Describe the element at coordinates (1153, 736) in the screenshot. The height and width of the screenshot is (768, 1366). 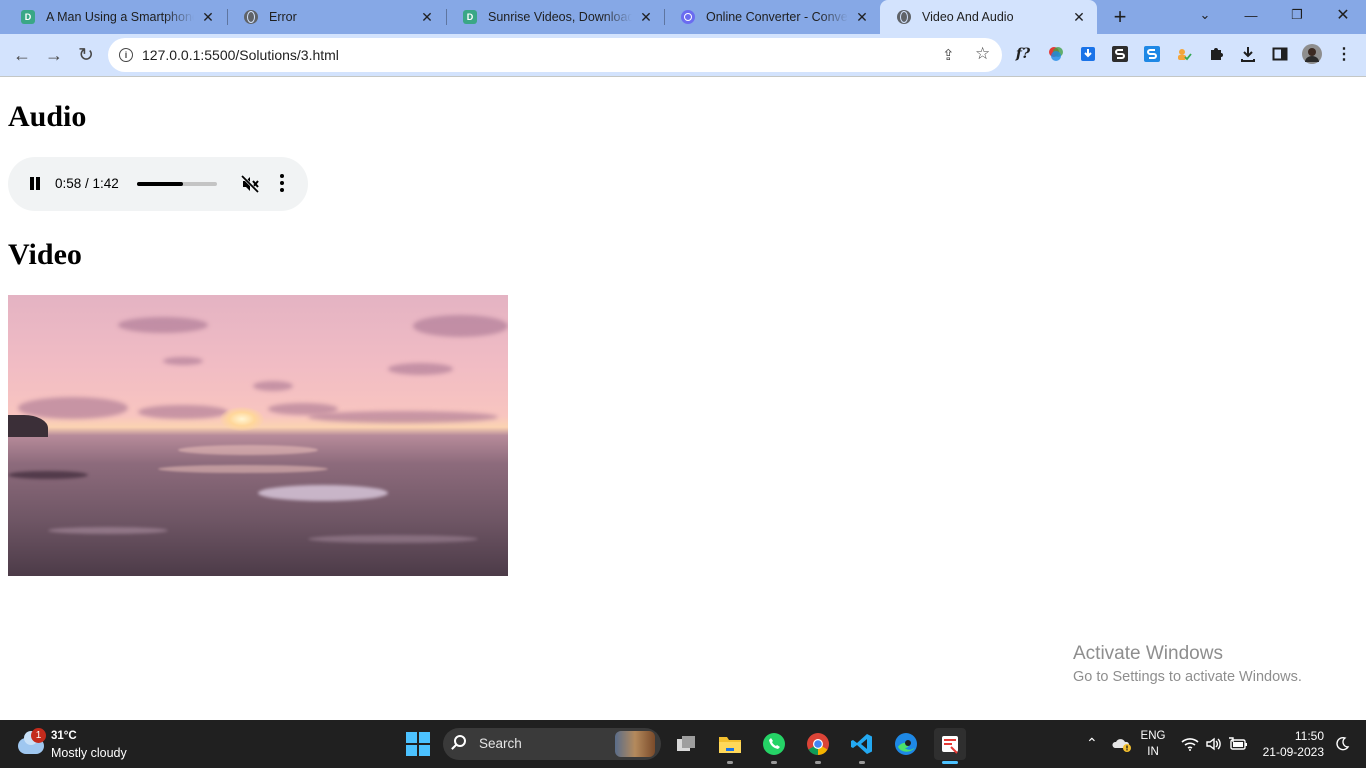
I see `language-line-1: ENG` at that location.